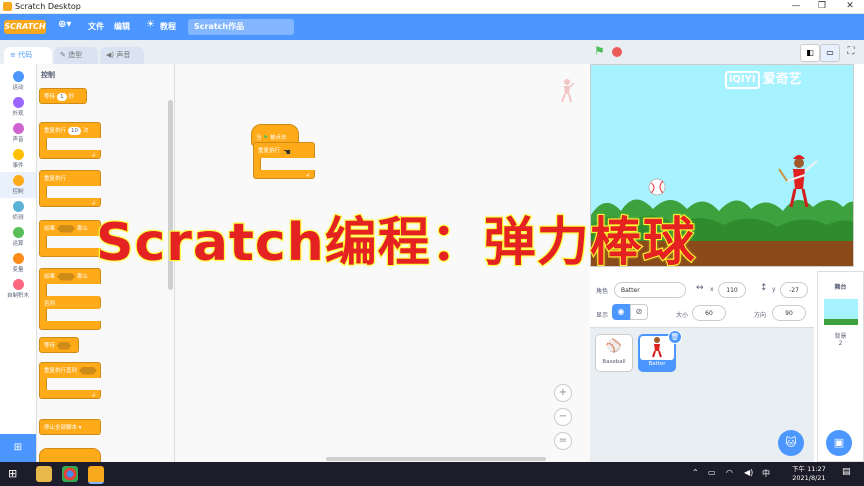  I want to click on scratch-logo: SCRATCH, so click(25, 27).